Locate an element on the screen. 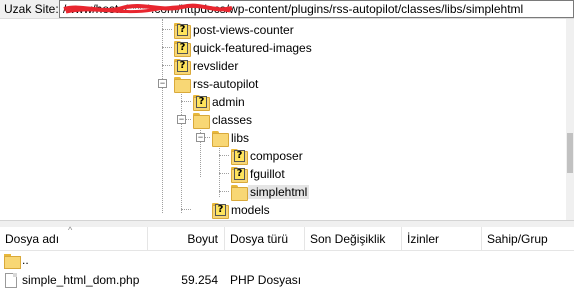 This screenshot has width=574, height=288. tree-item-post-views-counter: ? post-views-counter is located at coordinates (234, 30).